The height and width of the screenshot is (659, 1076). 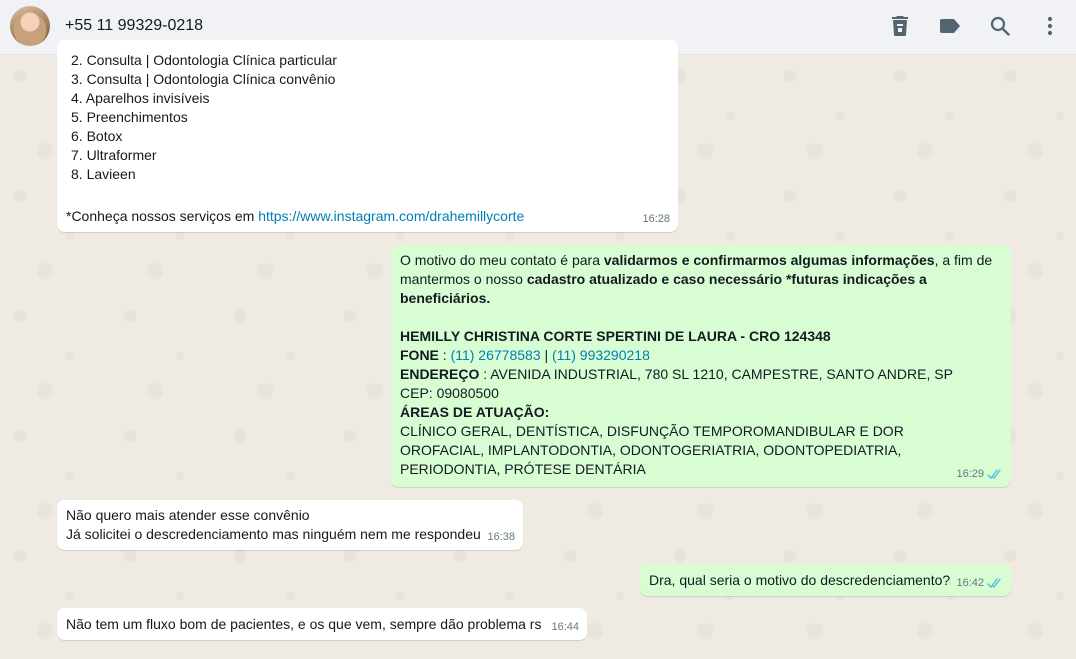 I want to click on text-span: :, so click(x=444, y=355).